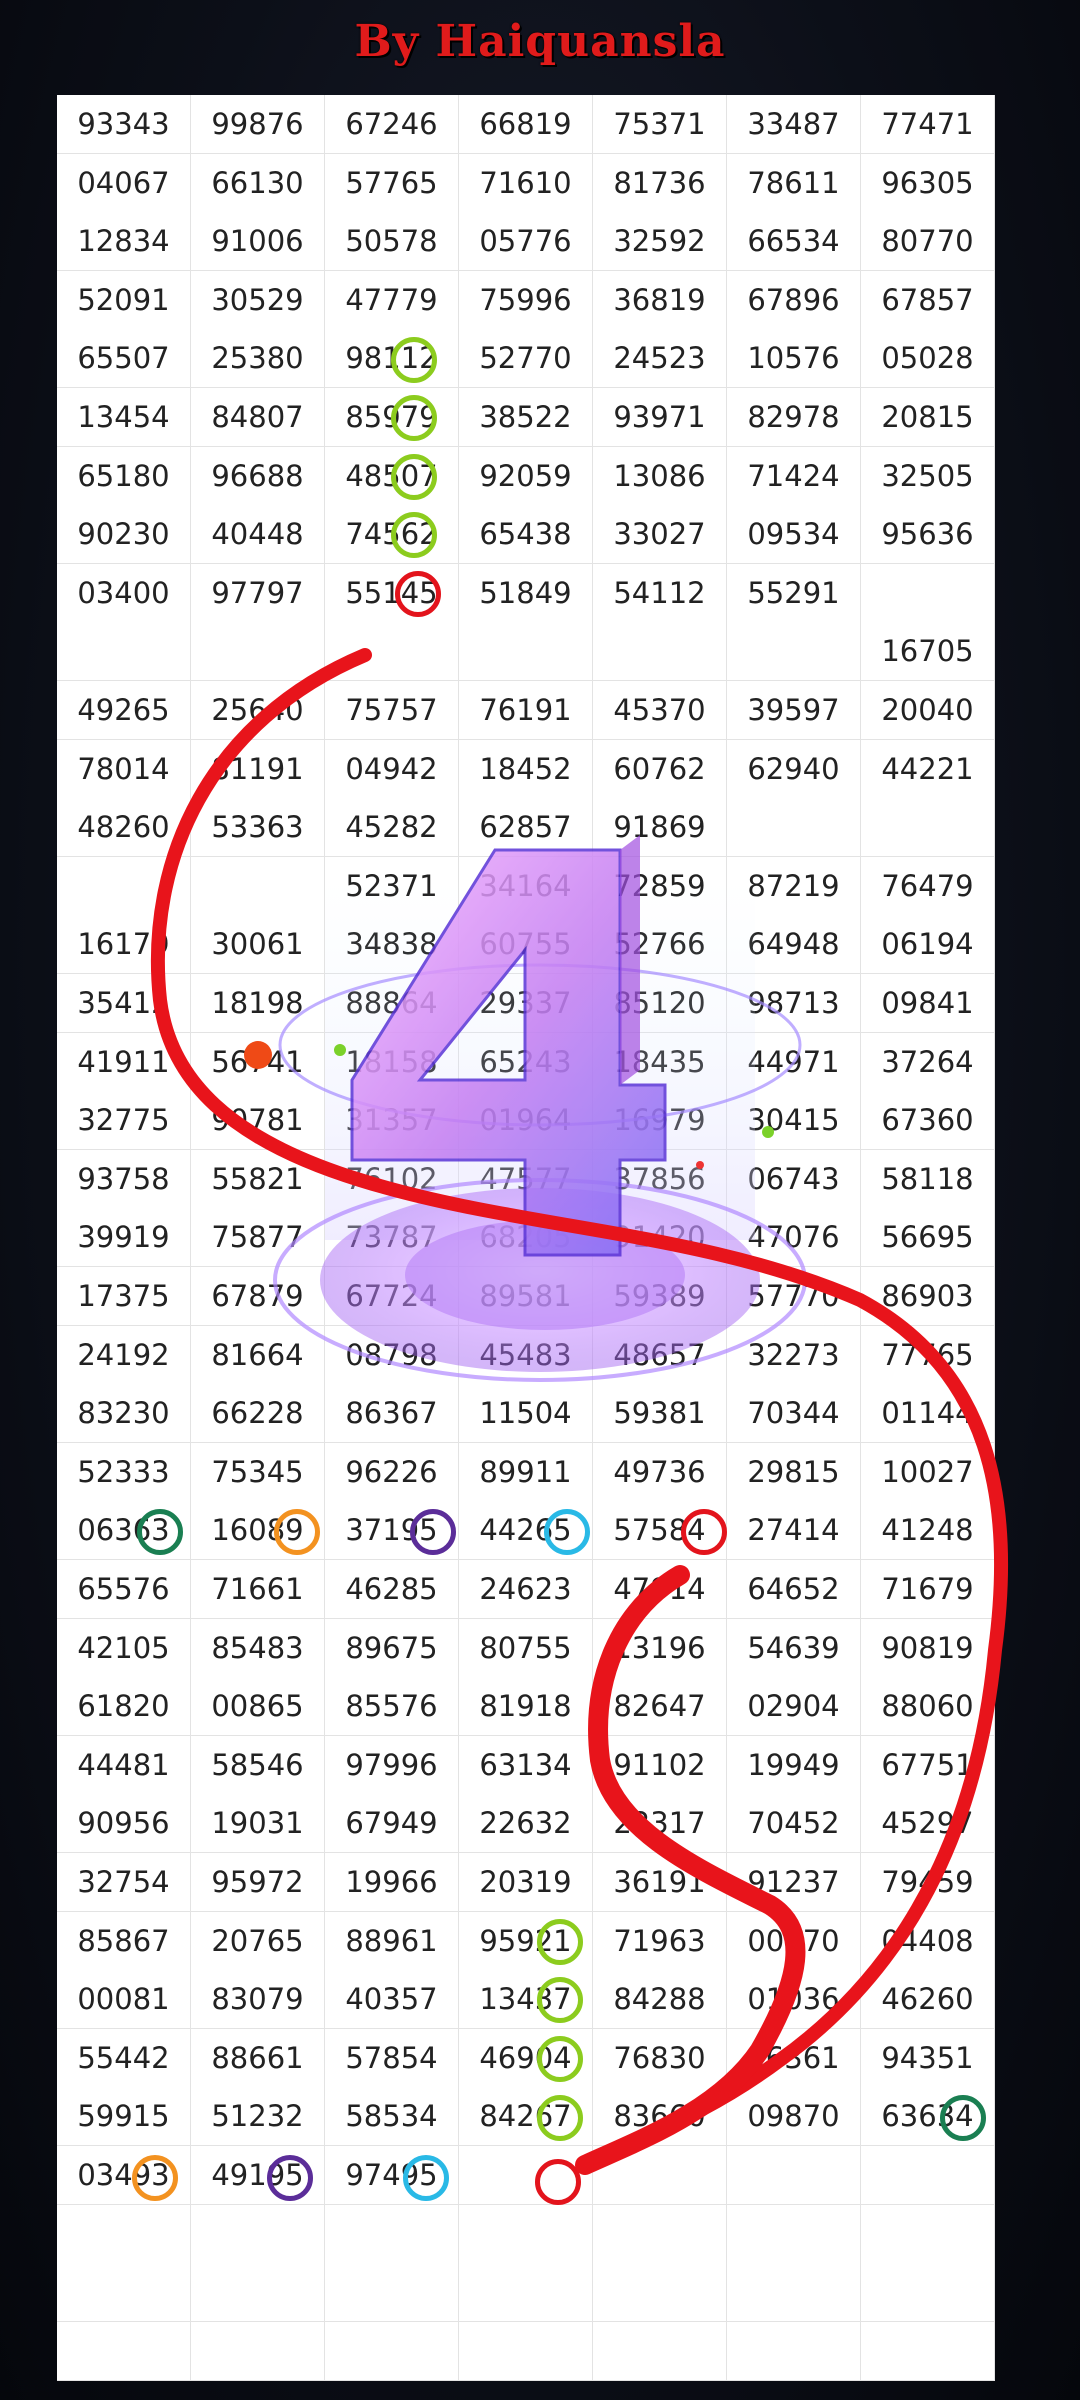  What do you see at coordinates (124, 1121) in the screenshot?
I see `grid-cell: 32775` at bounding box center [124, 1121].